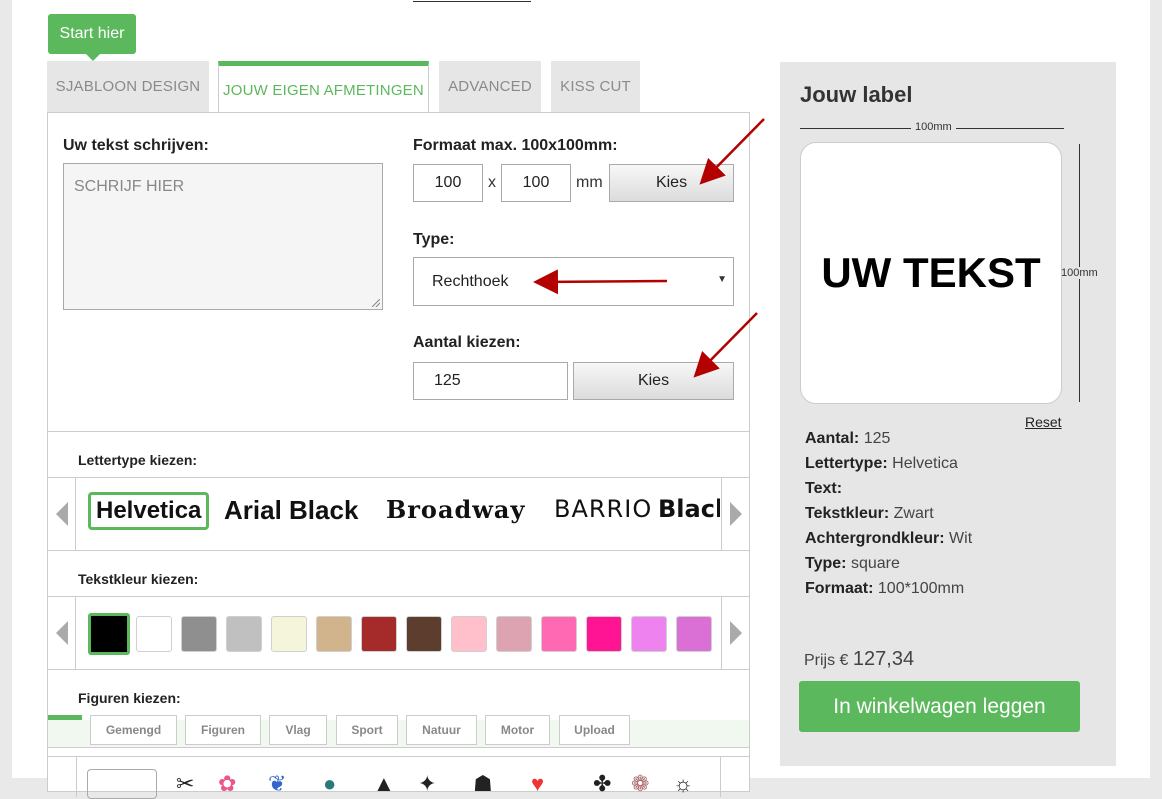  What do you see at coordinates (1079, 273) in the screenshot?
I see `height-dimension-label: 100mm` at bounding box center [1079, 273].